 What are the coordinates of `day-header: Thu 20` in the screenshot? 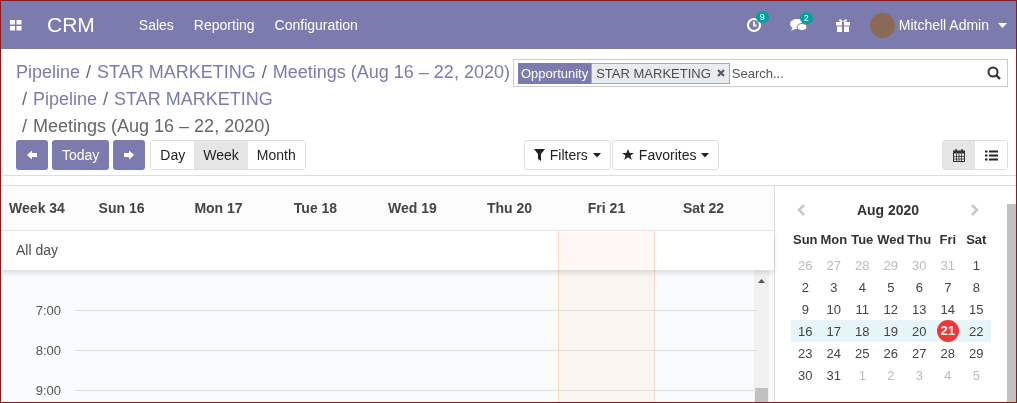 It's located at (509, 208).